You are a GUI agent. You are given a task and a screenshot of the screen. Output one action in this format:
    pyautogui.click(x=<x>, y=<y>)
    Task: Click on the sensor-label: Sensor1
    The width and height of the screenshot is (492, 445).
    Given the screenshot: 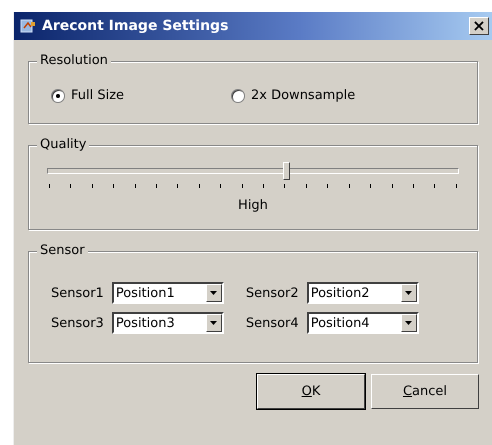 What is the action you would take?
    pyautogui.click(x=77, y=293)
    